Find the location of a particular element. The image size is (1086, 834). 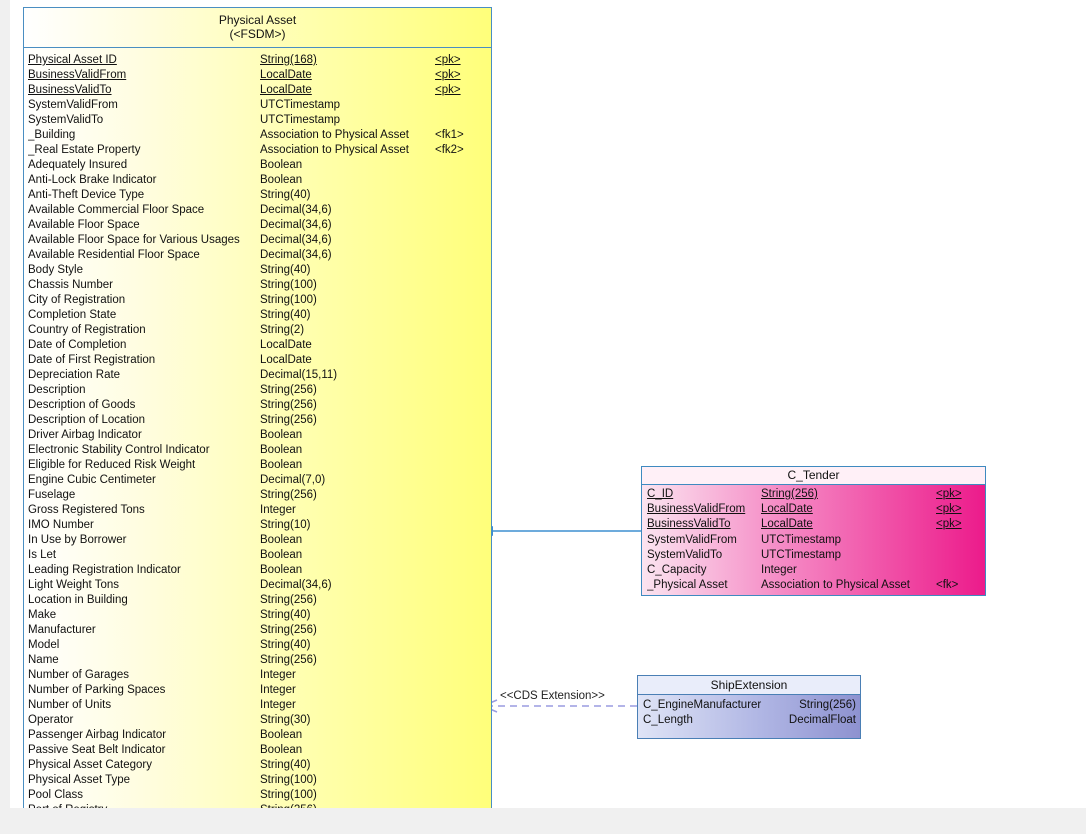

attribute-name: Is Let is located at coordinates (42, 555).